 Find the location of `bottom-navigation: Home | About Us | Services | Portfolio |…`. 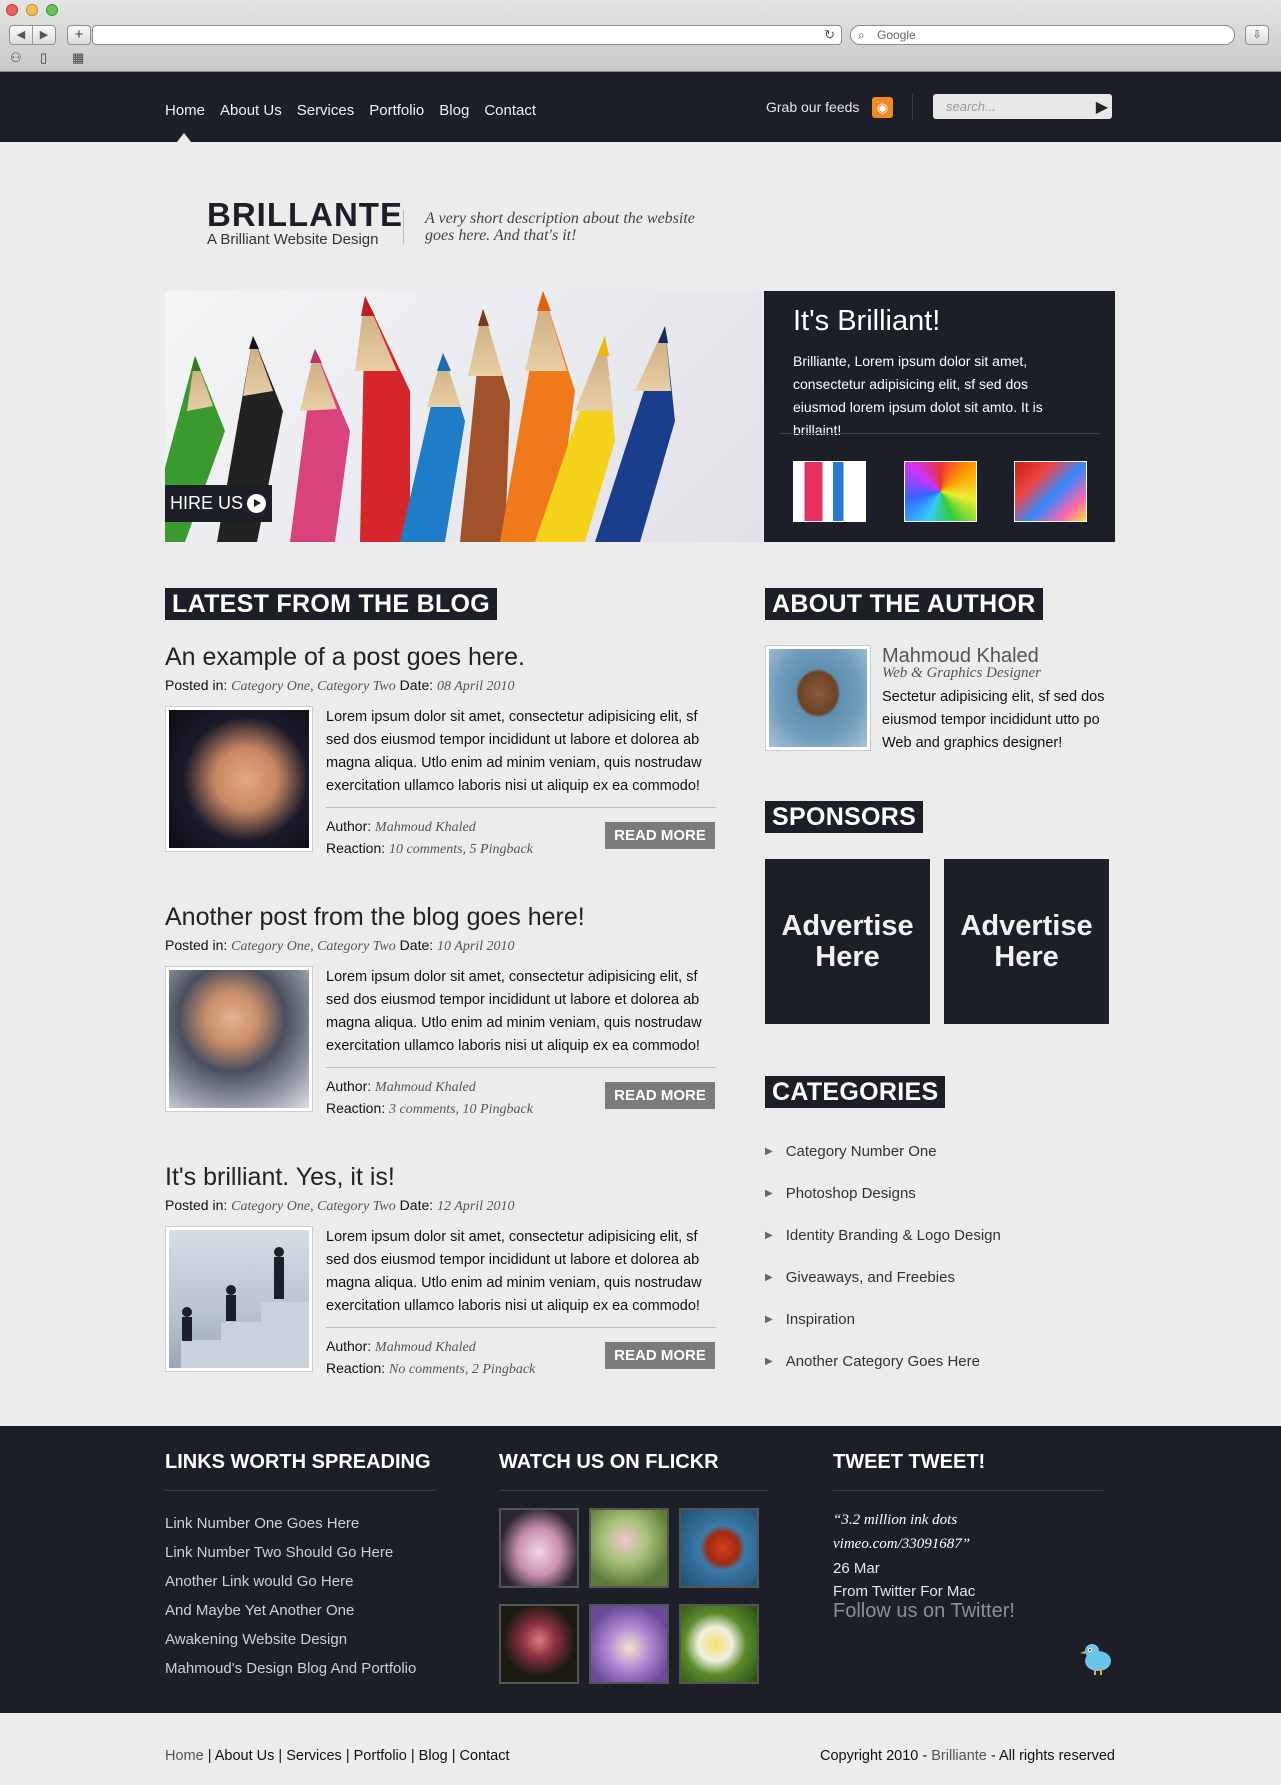

bottom-navigation: Home | About Us | Services | Portfolio |… is located at coordinates (337, 1756).